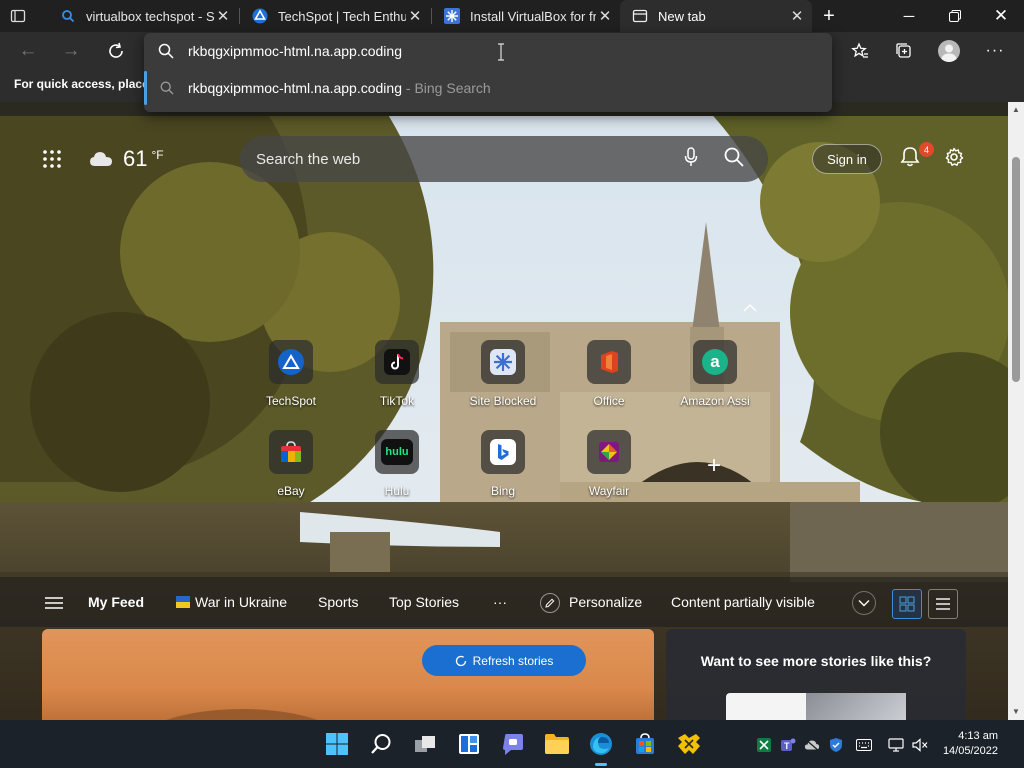 This screenshot has height=768, width=1024. I want to click on taskbar-clock: 4:13 am 14/05/2022, so click(970, 744).